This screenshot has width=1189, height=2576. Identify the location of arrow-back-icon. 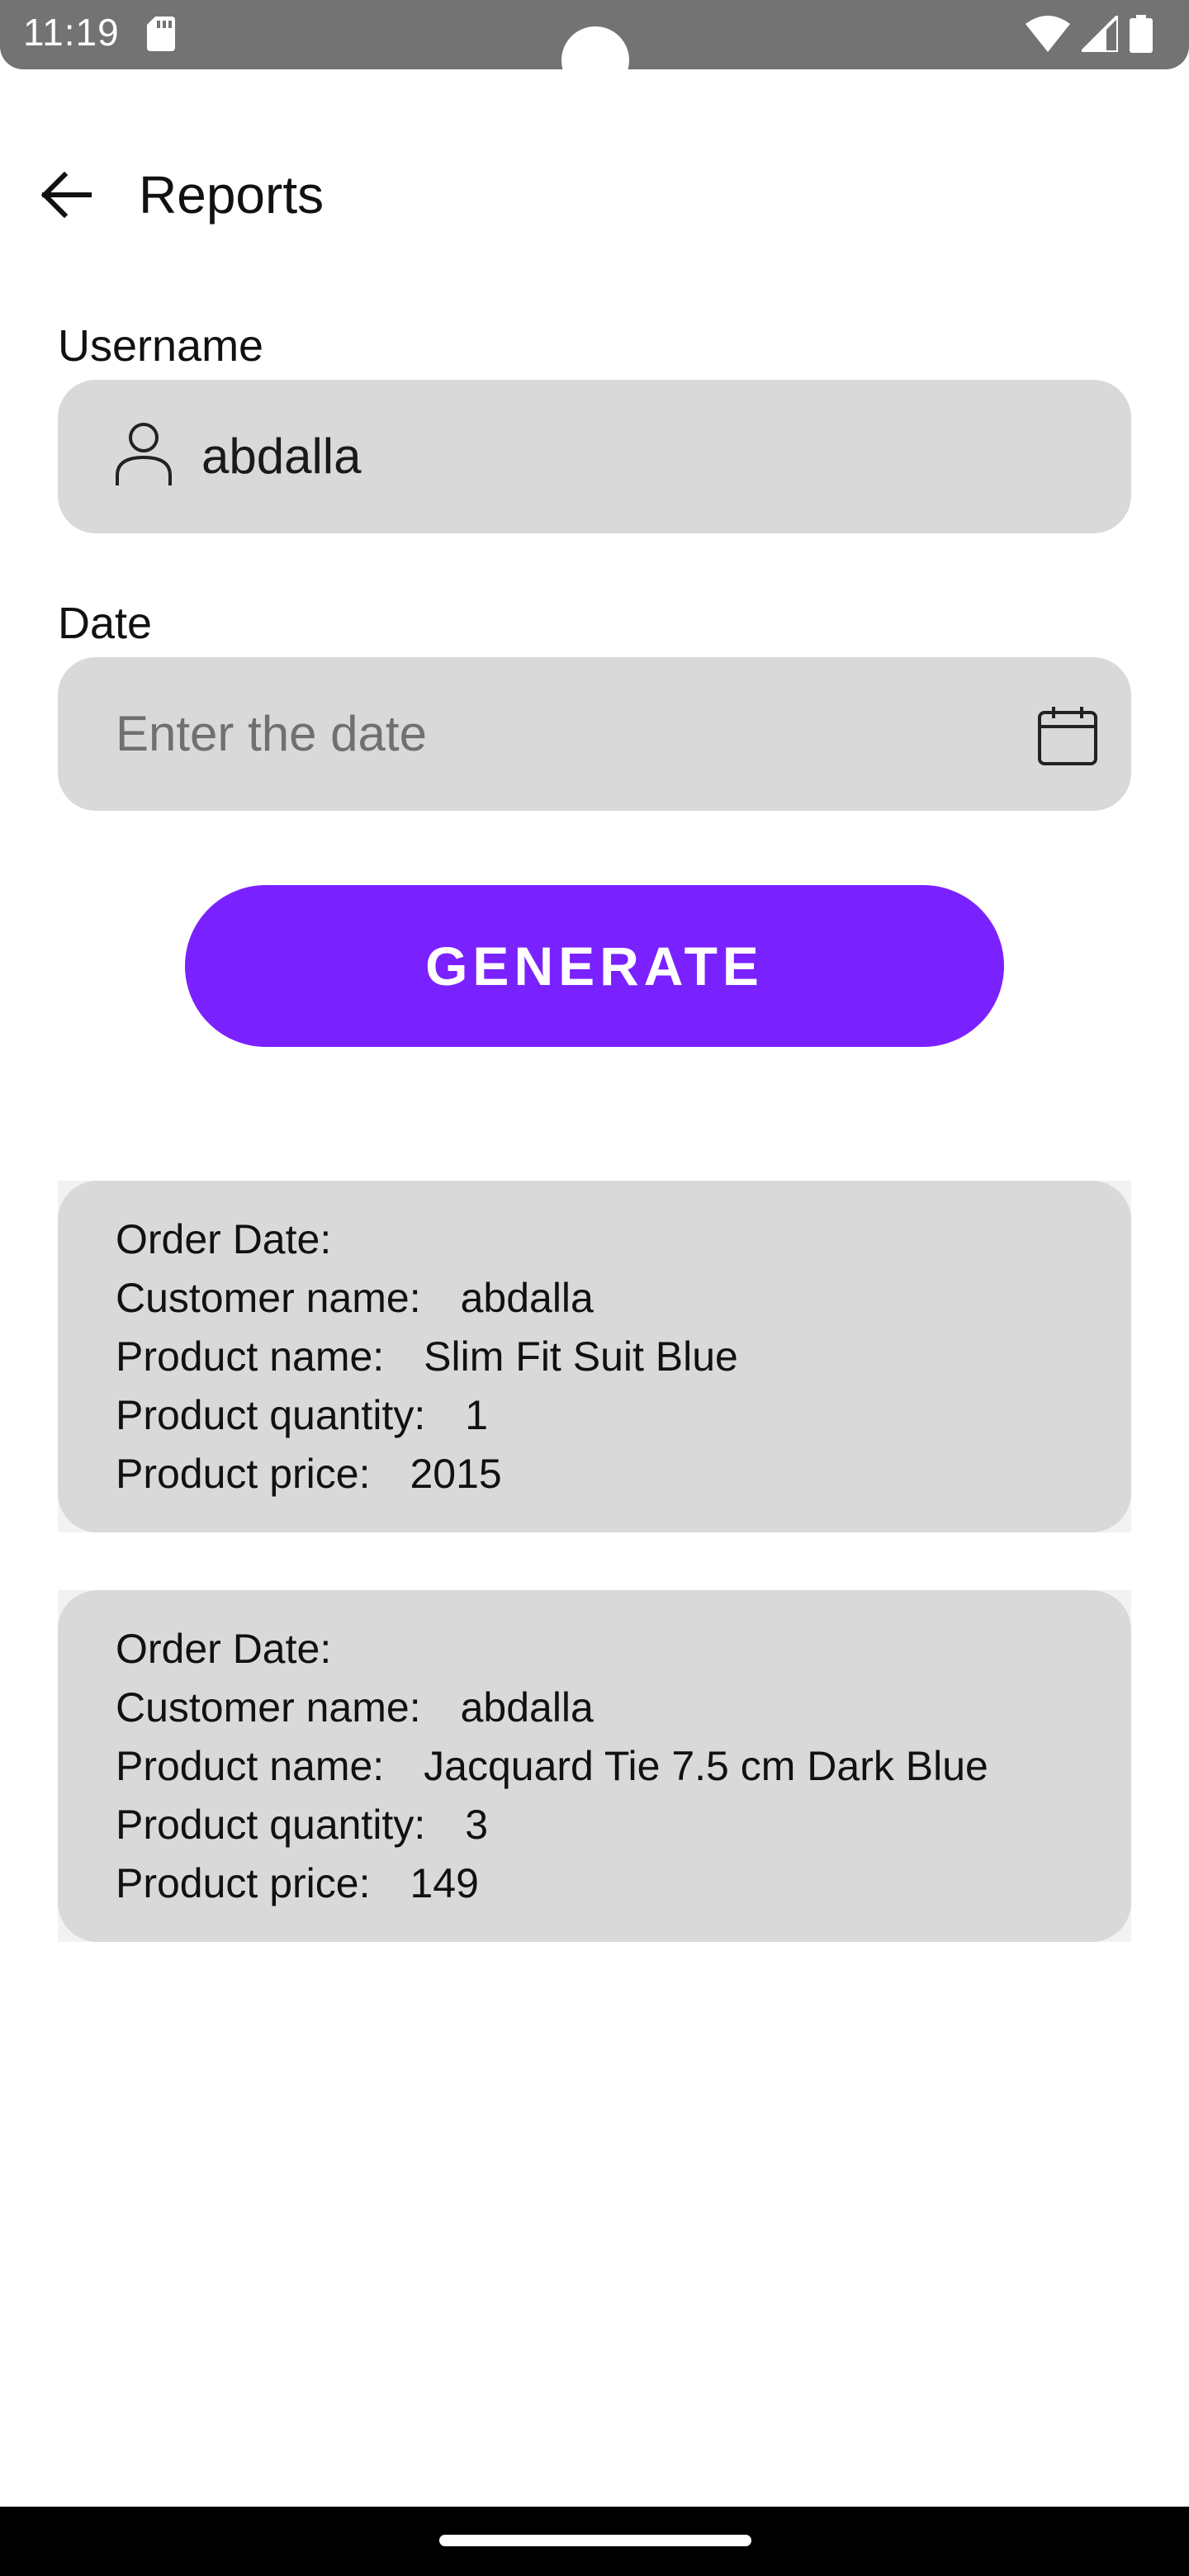
(66, 195).